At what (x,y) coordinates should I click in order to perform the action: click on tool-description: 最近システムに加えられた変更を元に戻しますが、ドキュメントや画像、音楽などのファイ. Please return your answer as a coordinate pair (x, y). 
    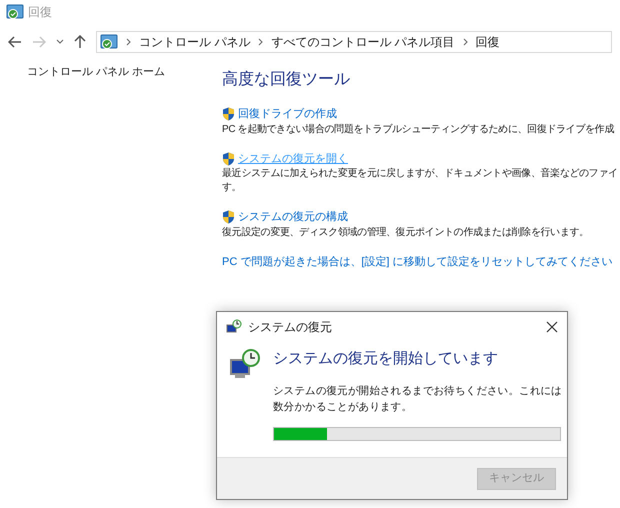
    Looking at the image, I should click on (420, 174).